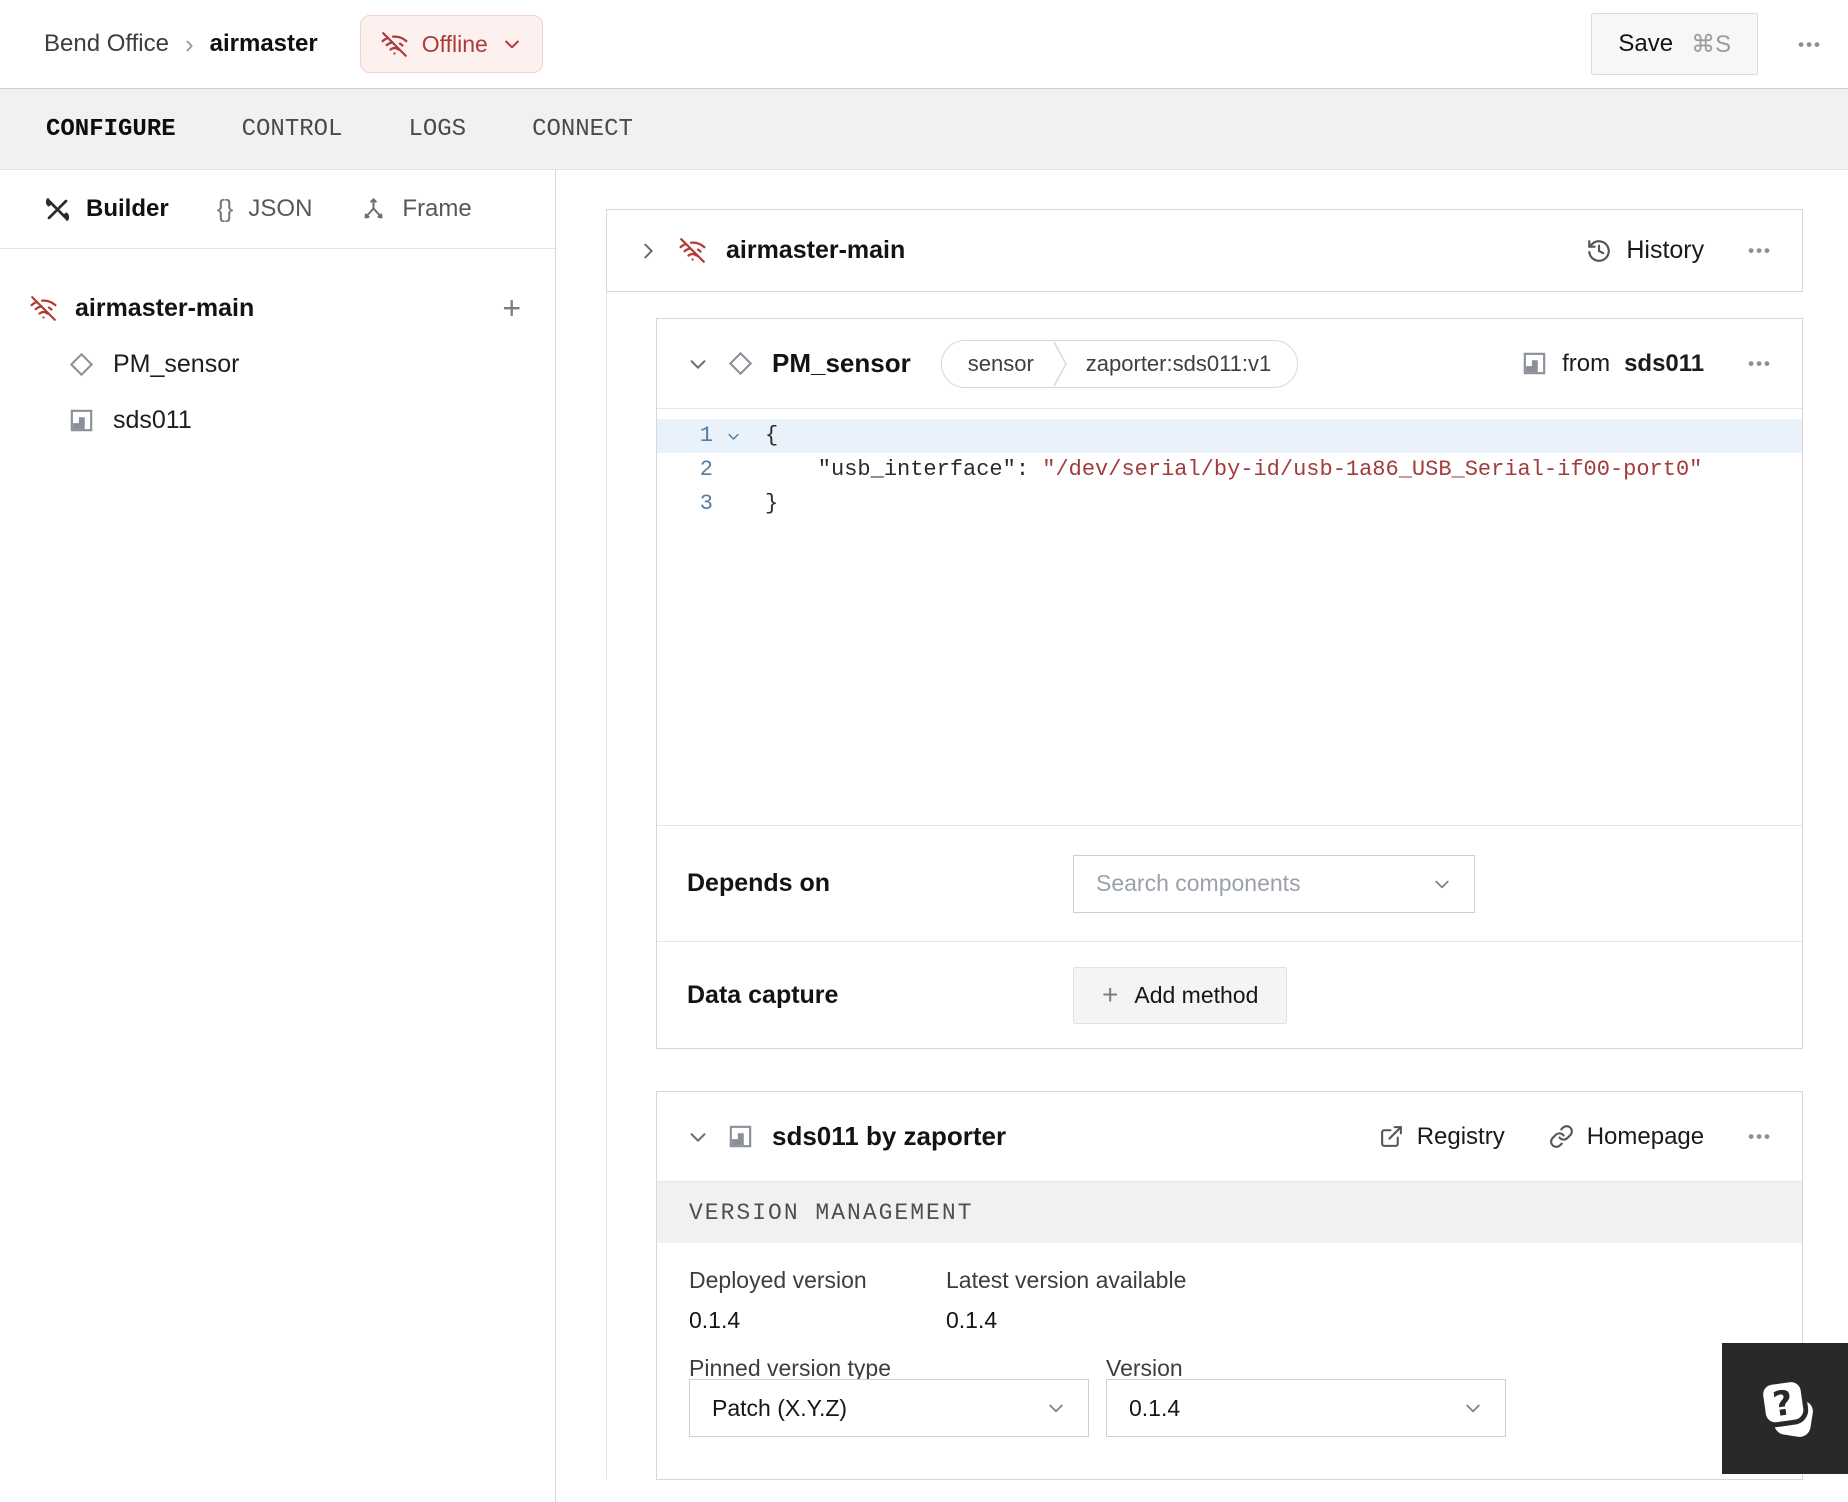  What do you see at coordinates (1060, 363) in the screenshot?
I see `tag-divider-icon` at bounding box center [1060, 363].